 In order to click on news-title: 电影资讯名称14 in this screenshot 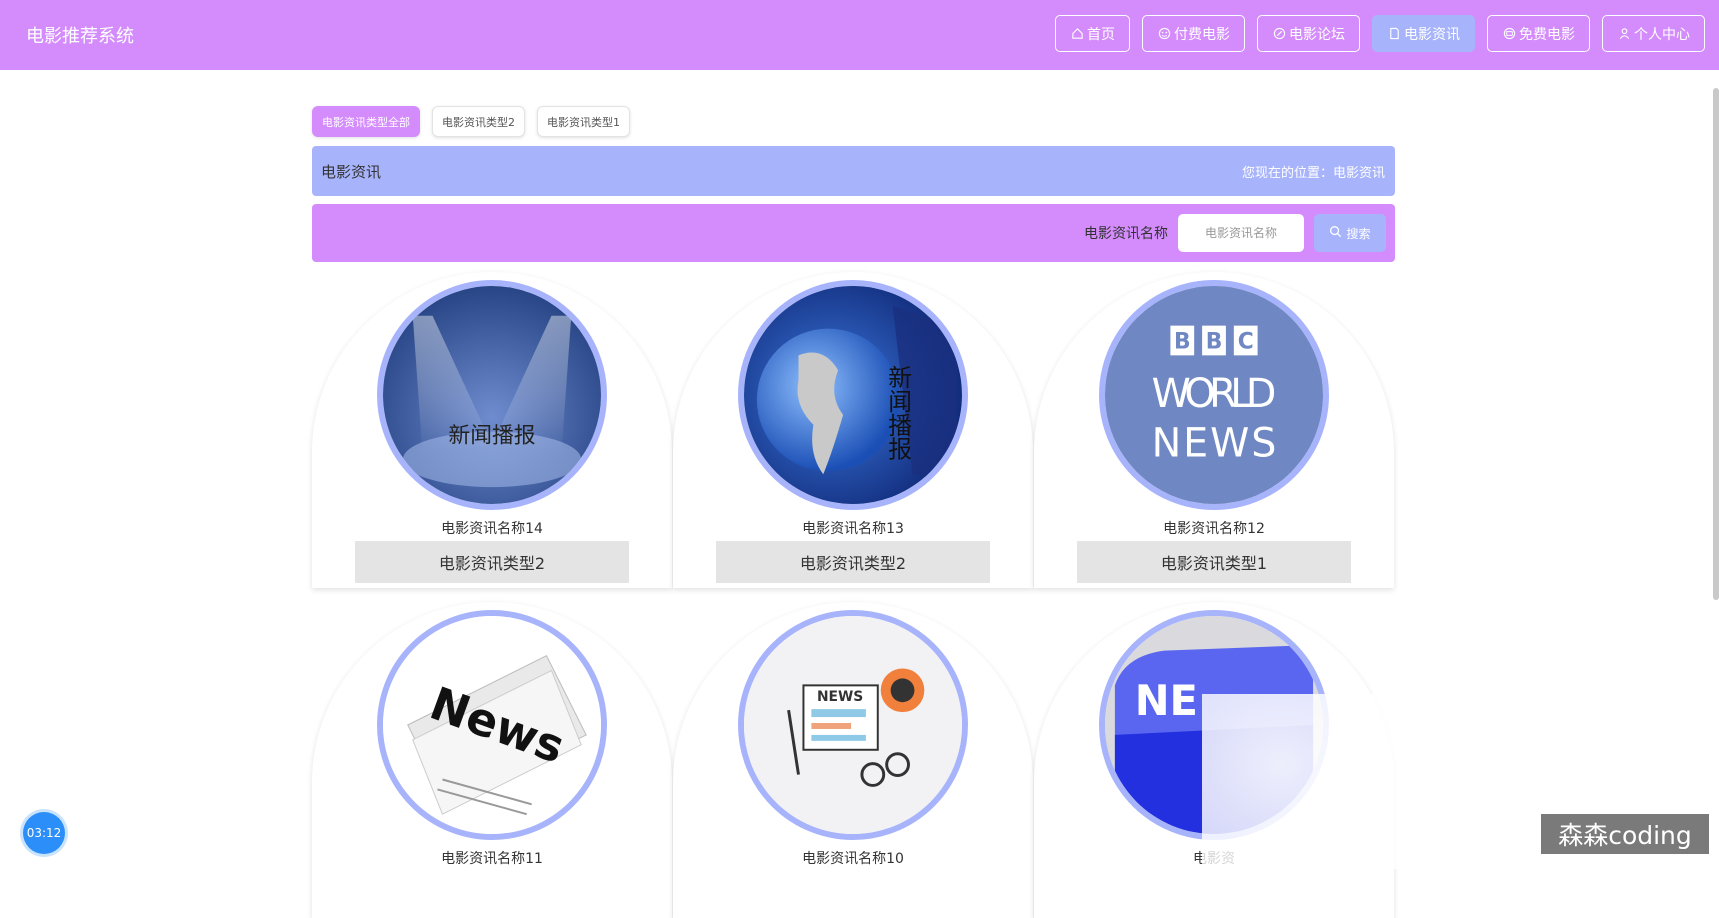, I will do `click(492, 528)`.